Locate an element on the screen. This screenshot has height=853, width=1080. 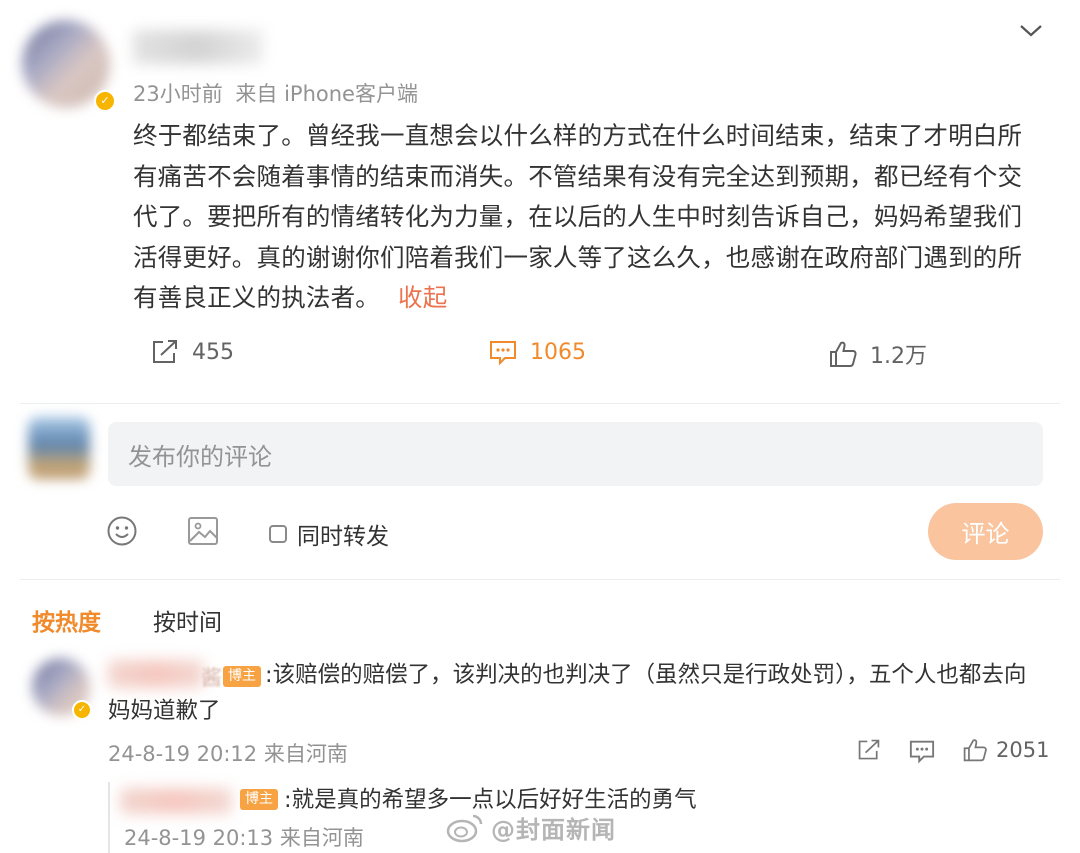
tab-sort-hot: 按热度 is located at coordinates (66, 620).